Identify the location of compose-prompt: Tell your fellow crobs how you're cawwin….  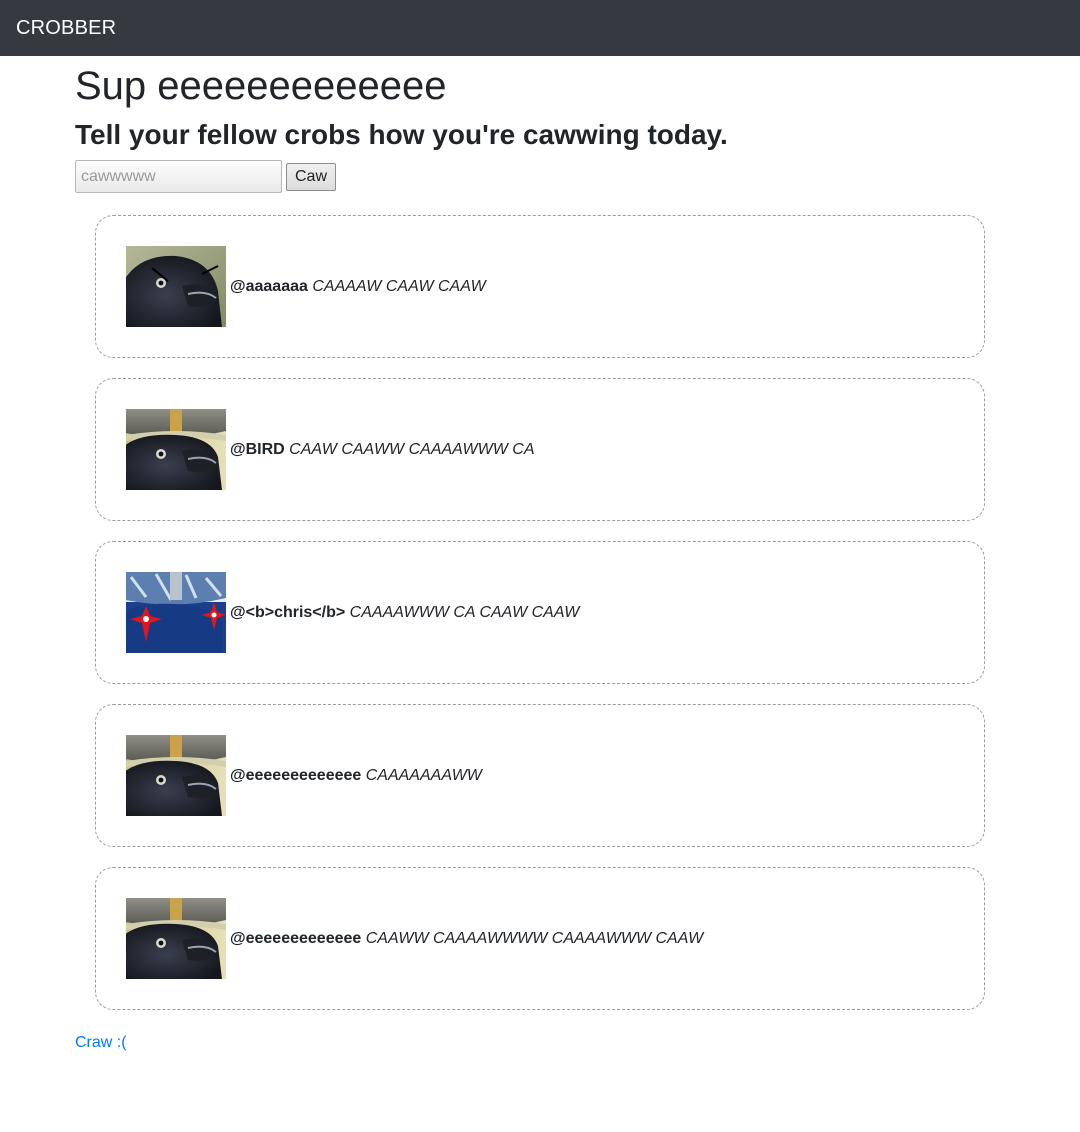
(401, 134).